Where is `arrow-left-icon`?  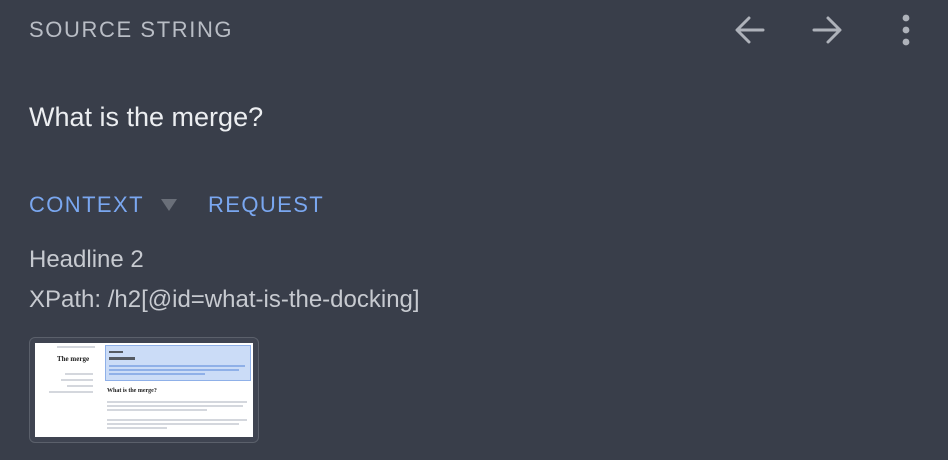 arrow-left-icon is located at coordinates (750, 30).